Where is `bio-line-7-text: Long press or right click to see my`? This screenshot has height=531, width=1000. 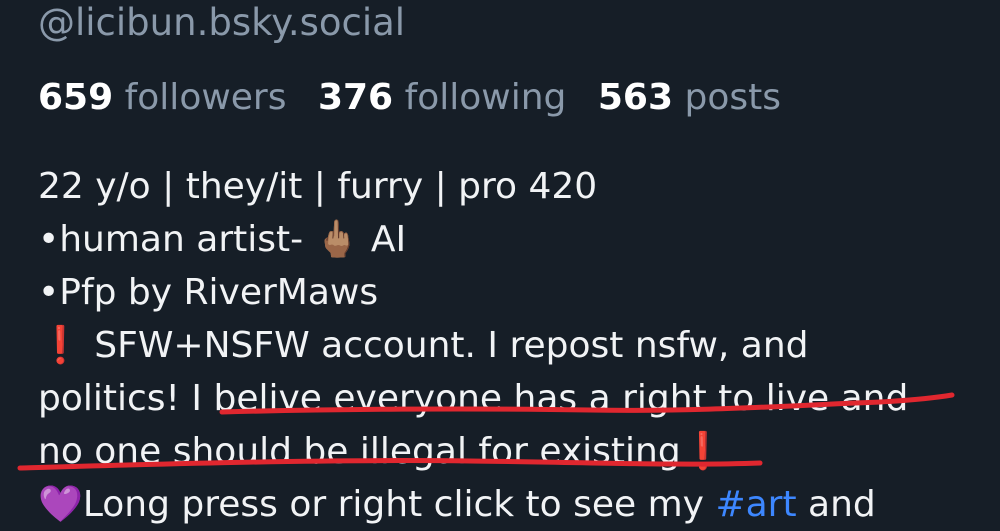
bio-line-7-text: Long press or right click to see my is located at coordinates (399, 504).